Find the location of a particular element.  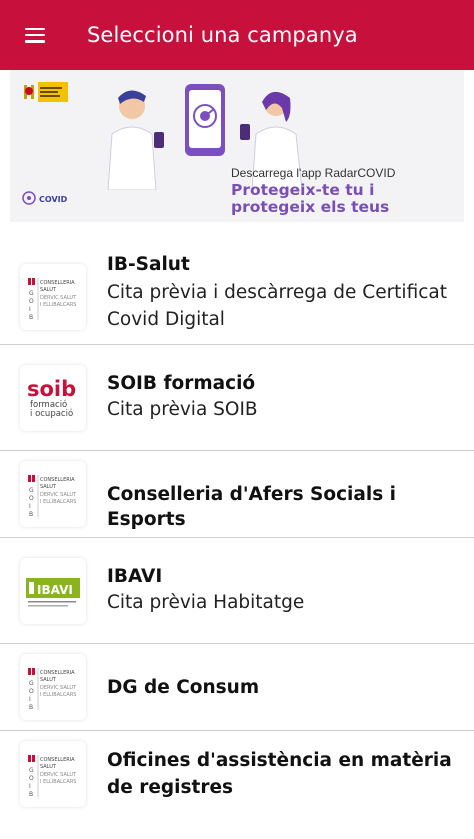

ibavi-logo-text: IBAVI is located at coordinates (55, 590).